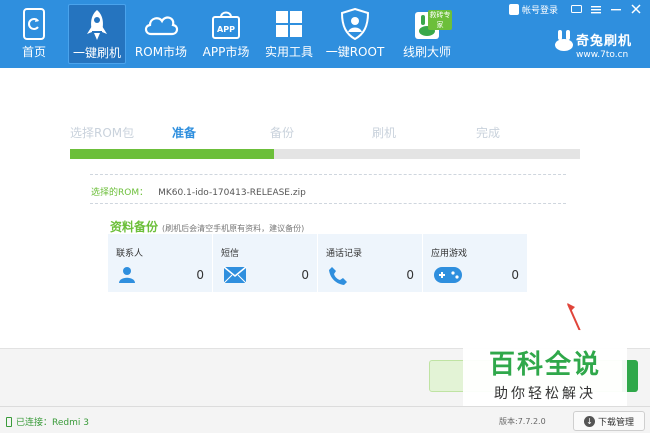 The height and width of the screenshot is (433, 650). What do you see at coordinates (426, 52) in the screenshot?
I see `nav-line-flash-master-label: 线刷大师` at bounding box center [426, 52].